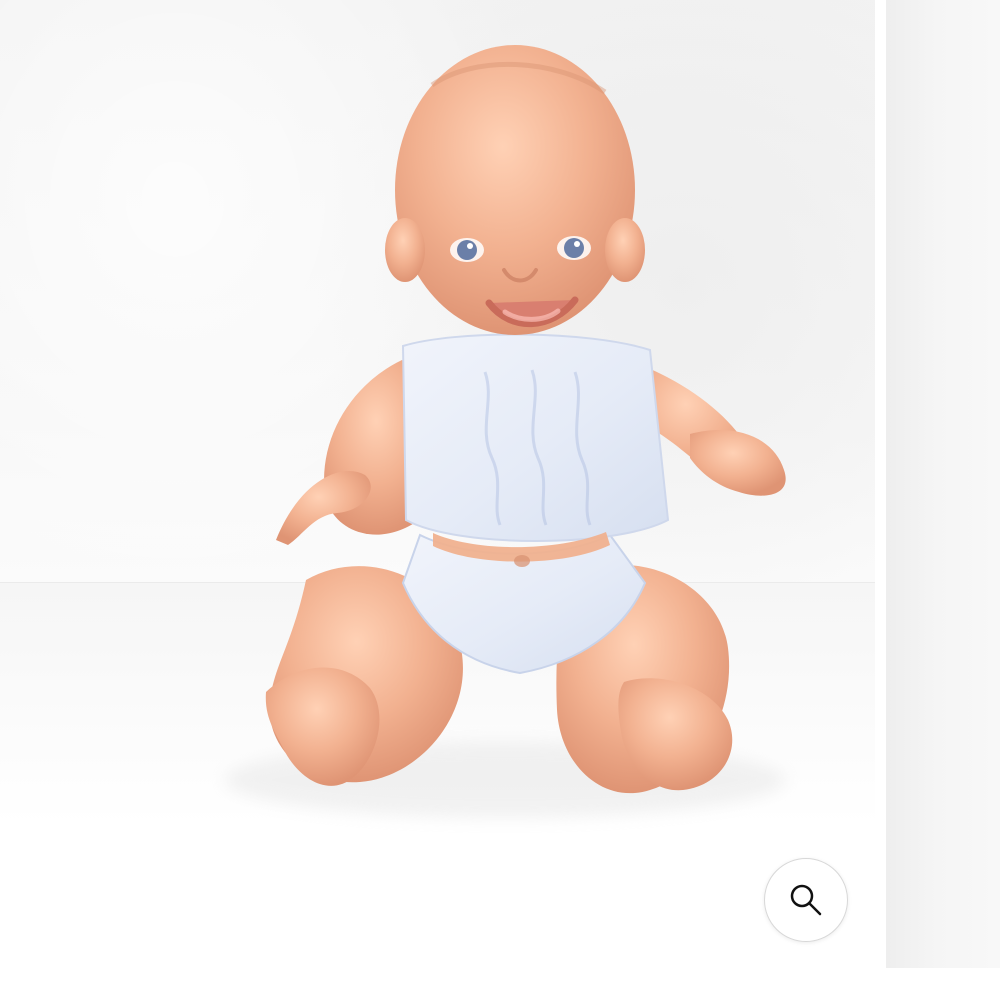 The image size is (1000, 1000). What do you see at coordinates (577, 244) in the screenshot?
I see `right-eye-highlight` at bounding box center [577, 244].